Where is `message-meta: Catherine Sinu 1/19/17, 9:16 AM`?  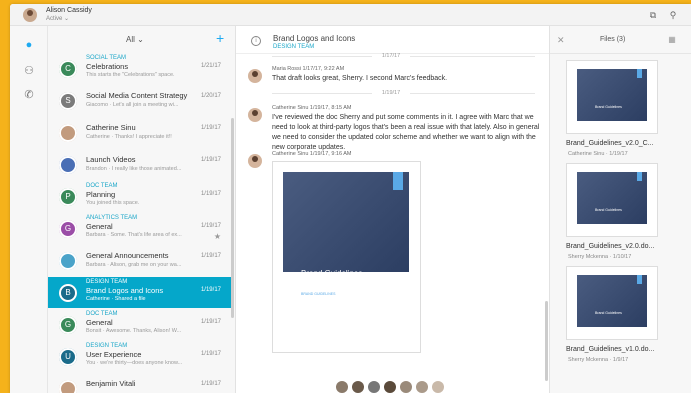
message-meta: Catherine Sinu 1/19/17, 9:16 AM is located at coordinates (312, 154).